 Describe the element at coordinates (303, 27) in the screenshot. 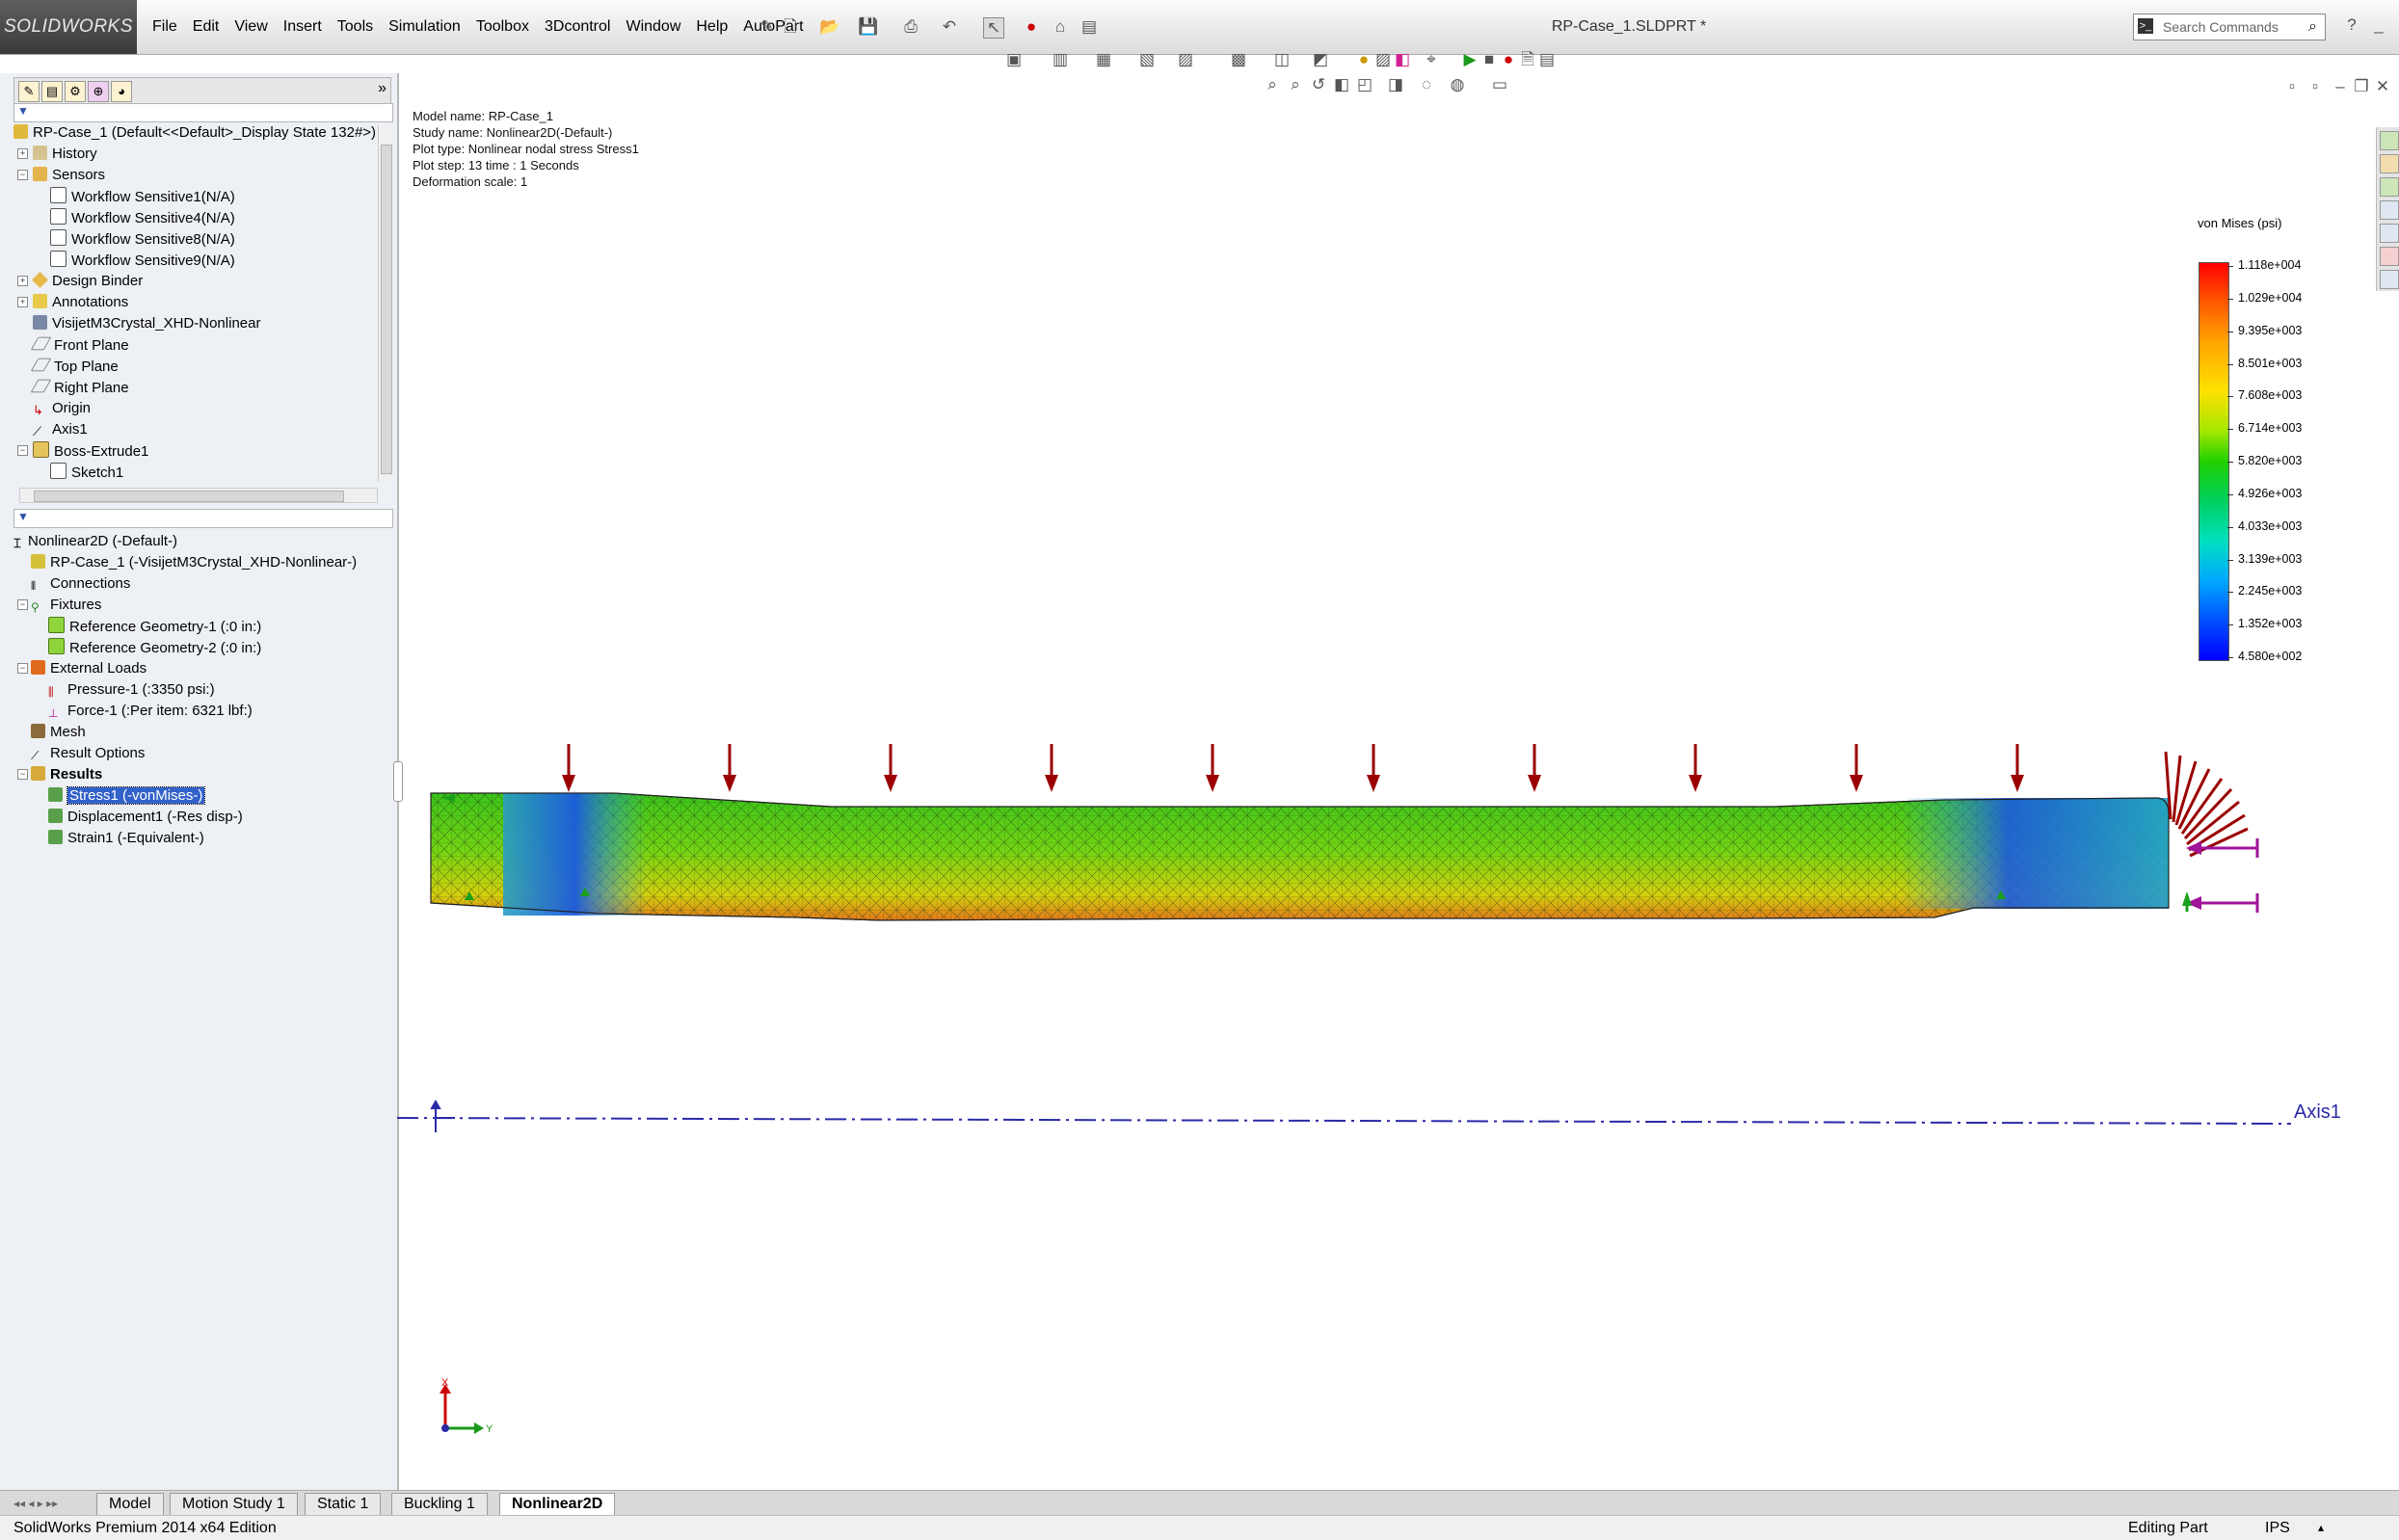

I see `menu-insert: Insert` at that location.